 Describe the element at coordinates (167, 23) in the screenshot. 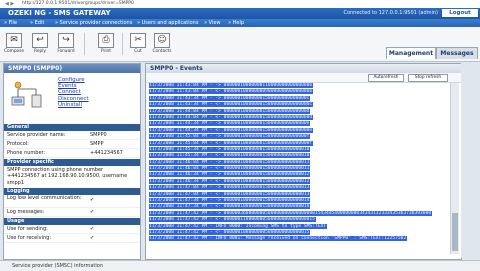

I see `menu-users-and-applications: » Users and applications` at that location.